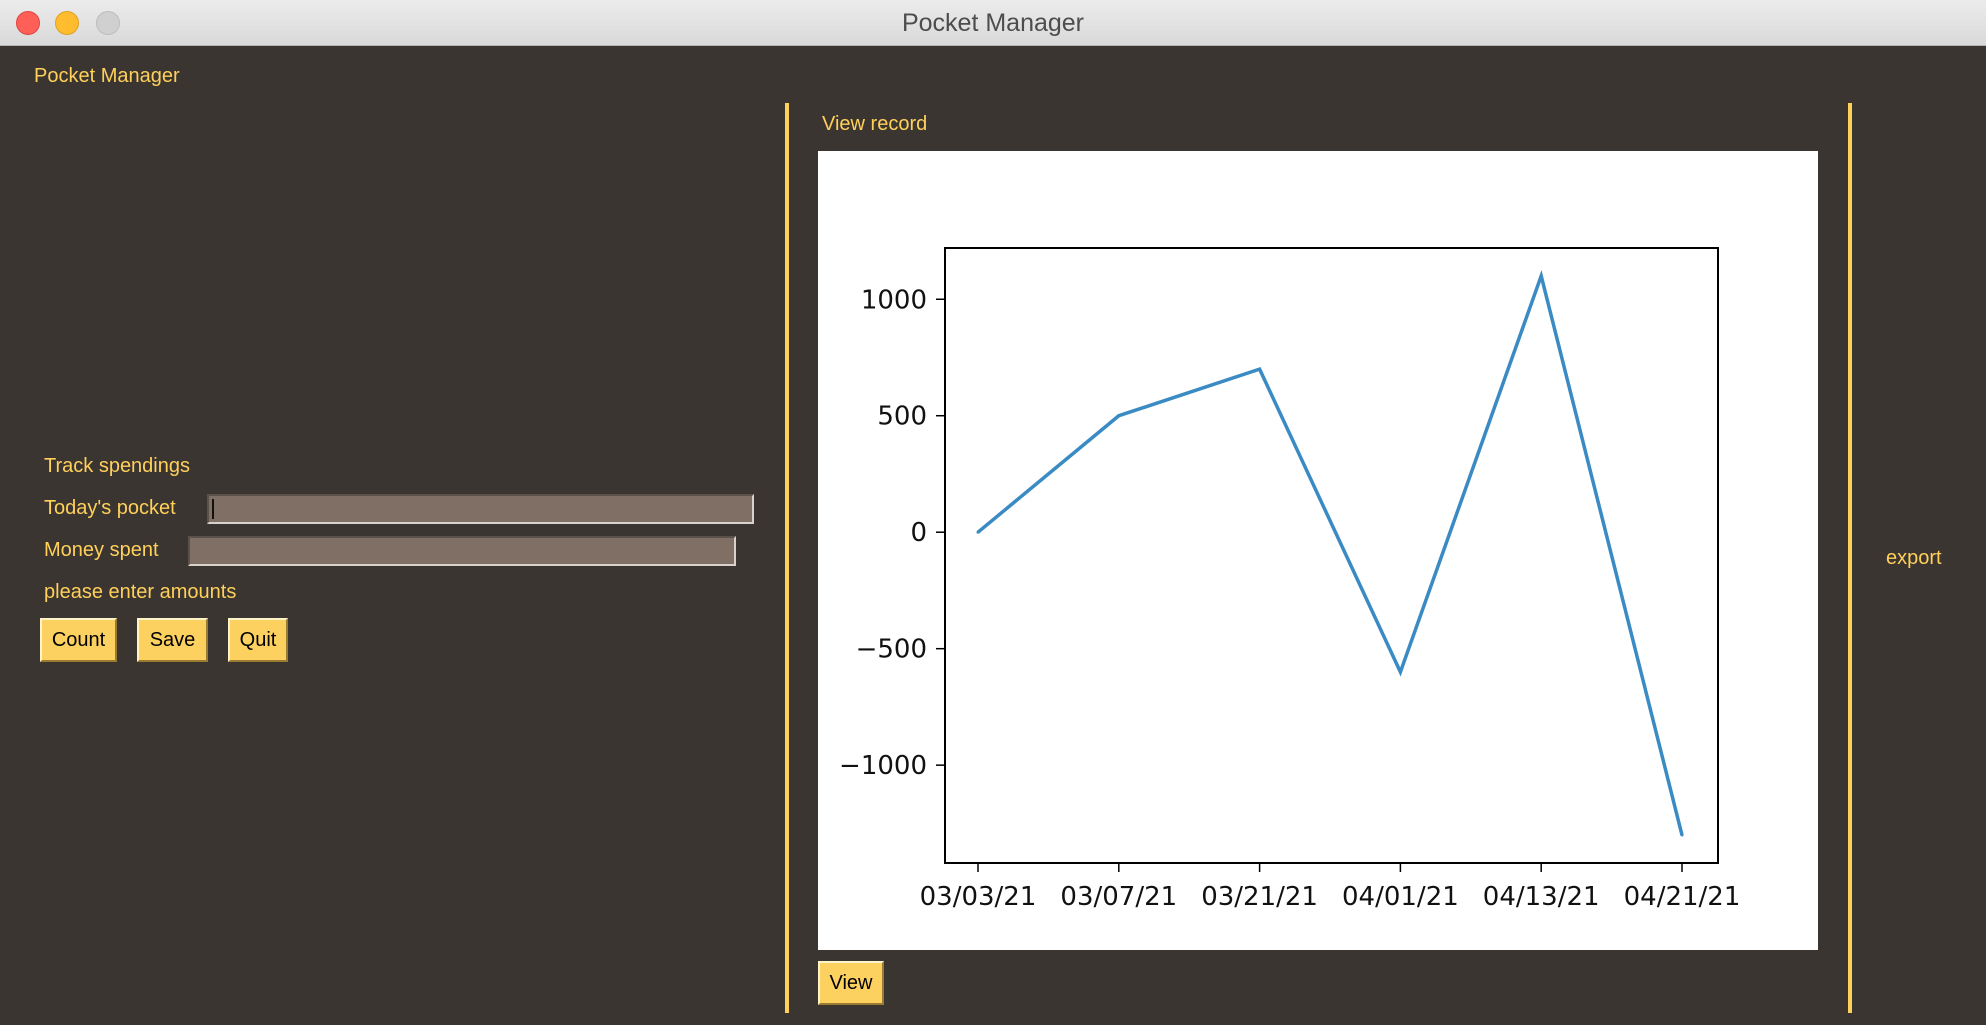 This screenshot has width=1986, height=1025. Describe the element at coordinates (480, 509) in the screenshot. I see `todays-pocket-input` at that location.